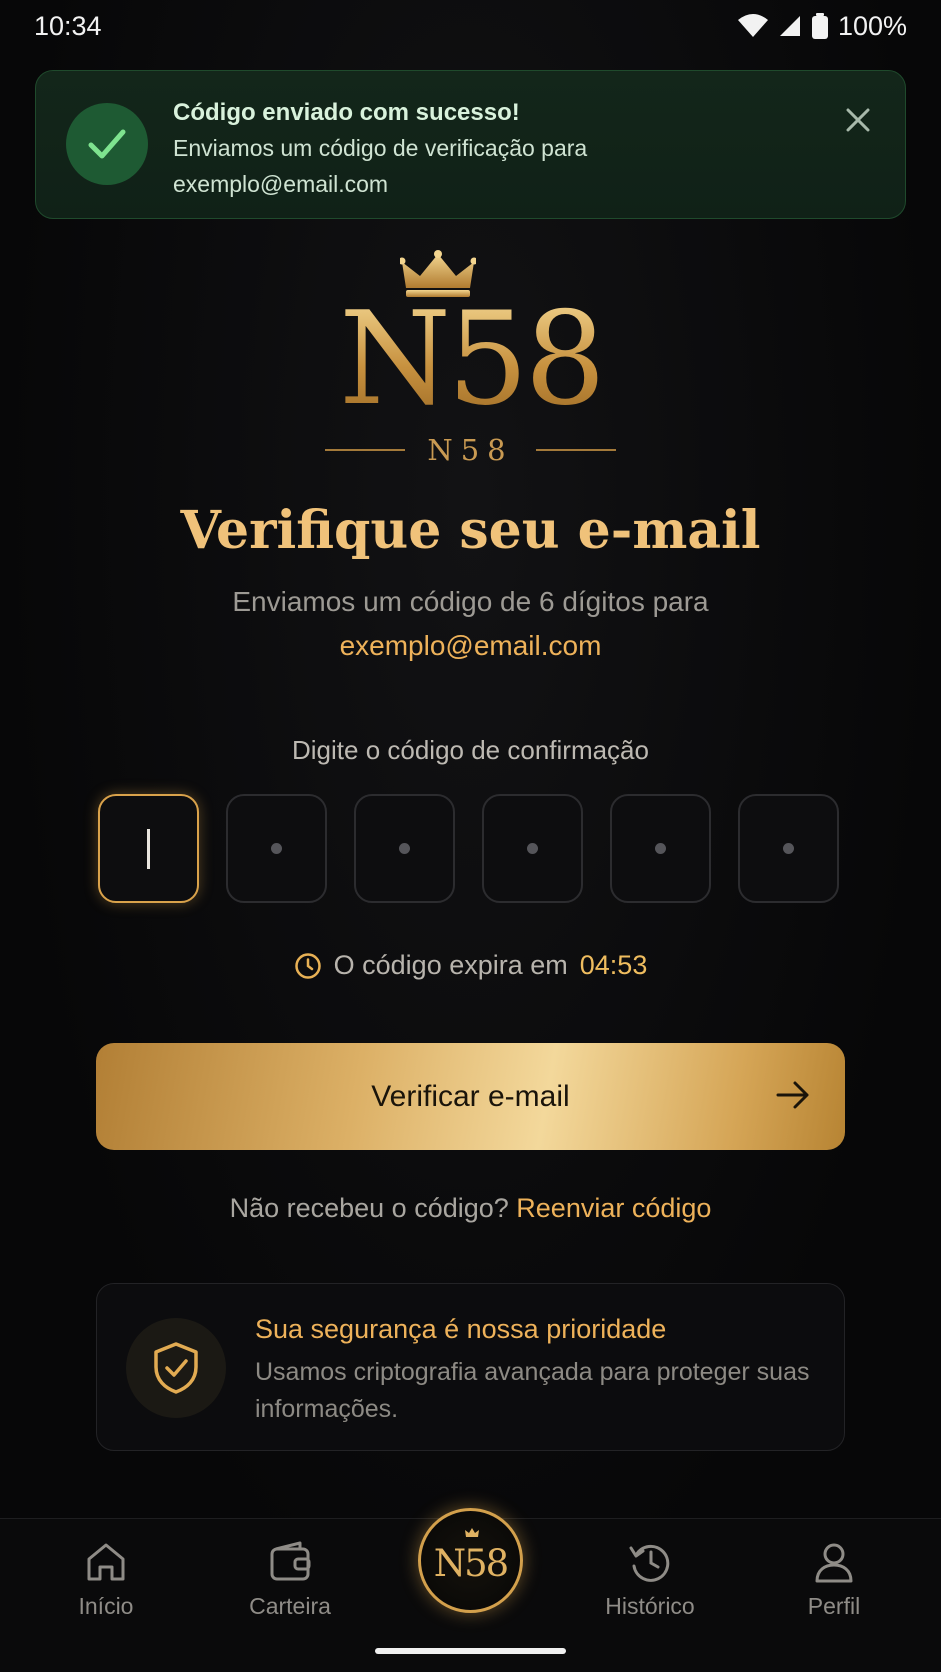  I want to click on expiry-timer: O código expira em 04:53, so click(470, 965).